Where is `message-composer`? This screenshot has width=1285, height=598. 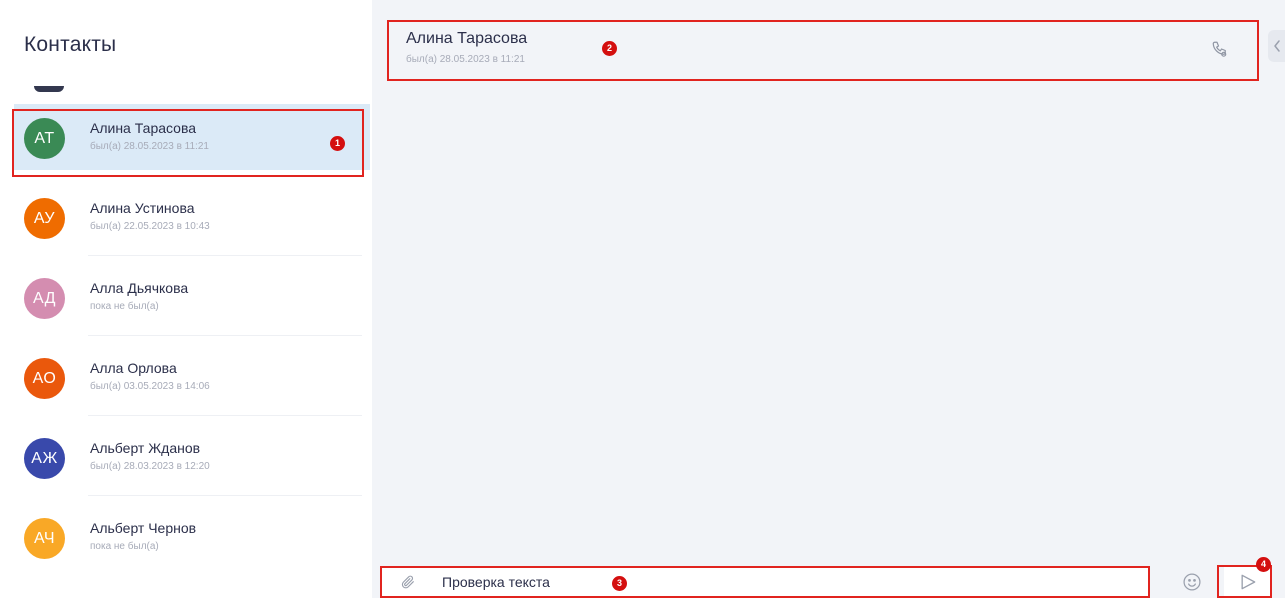 message-composer is located at coordinates (765, 582).